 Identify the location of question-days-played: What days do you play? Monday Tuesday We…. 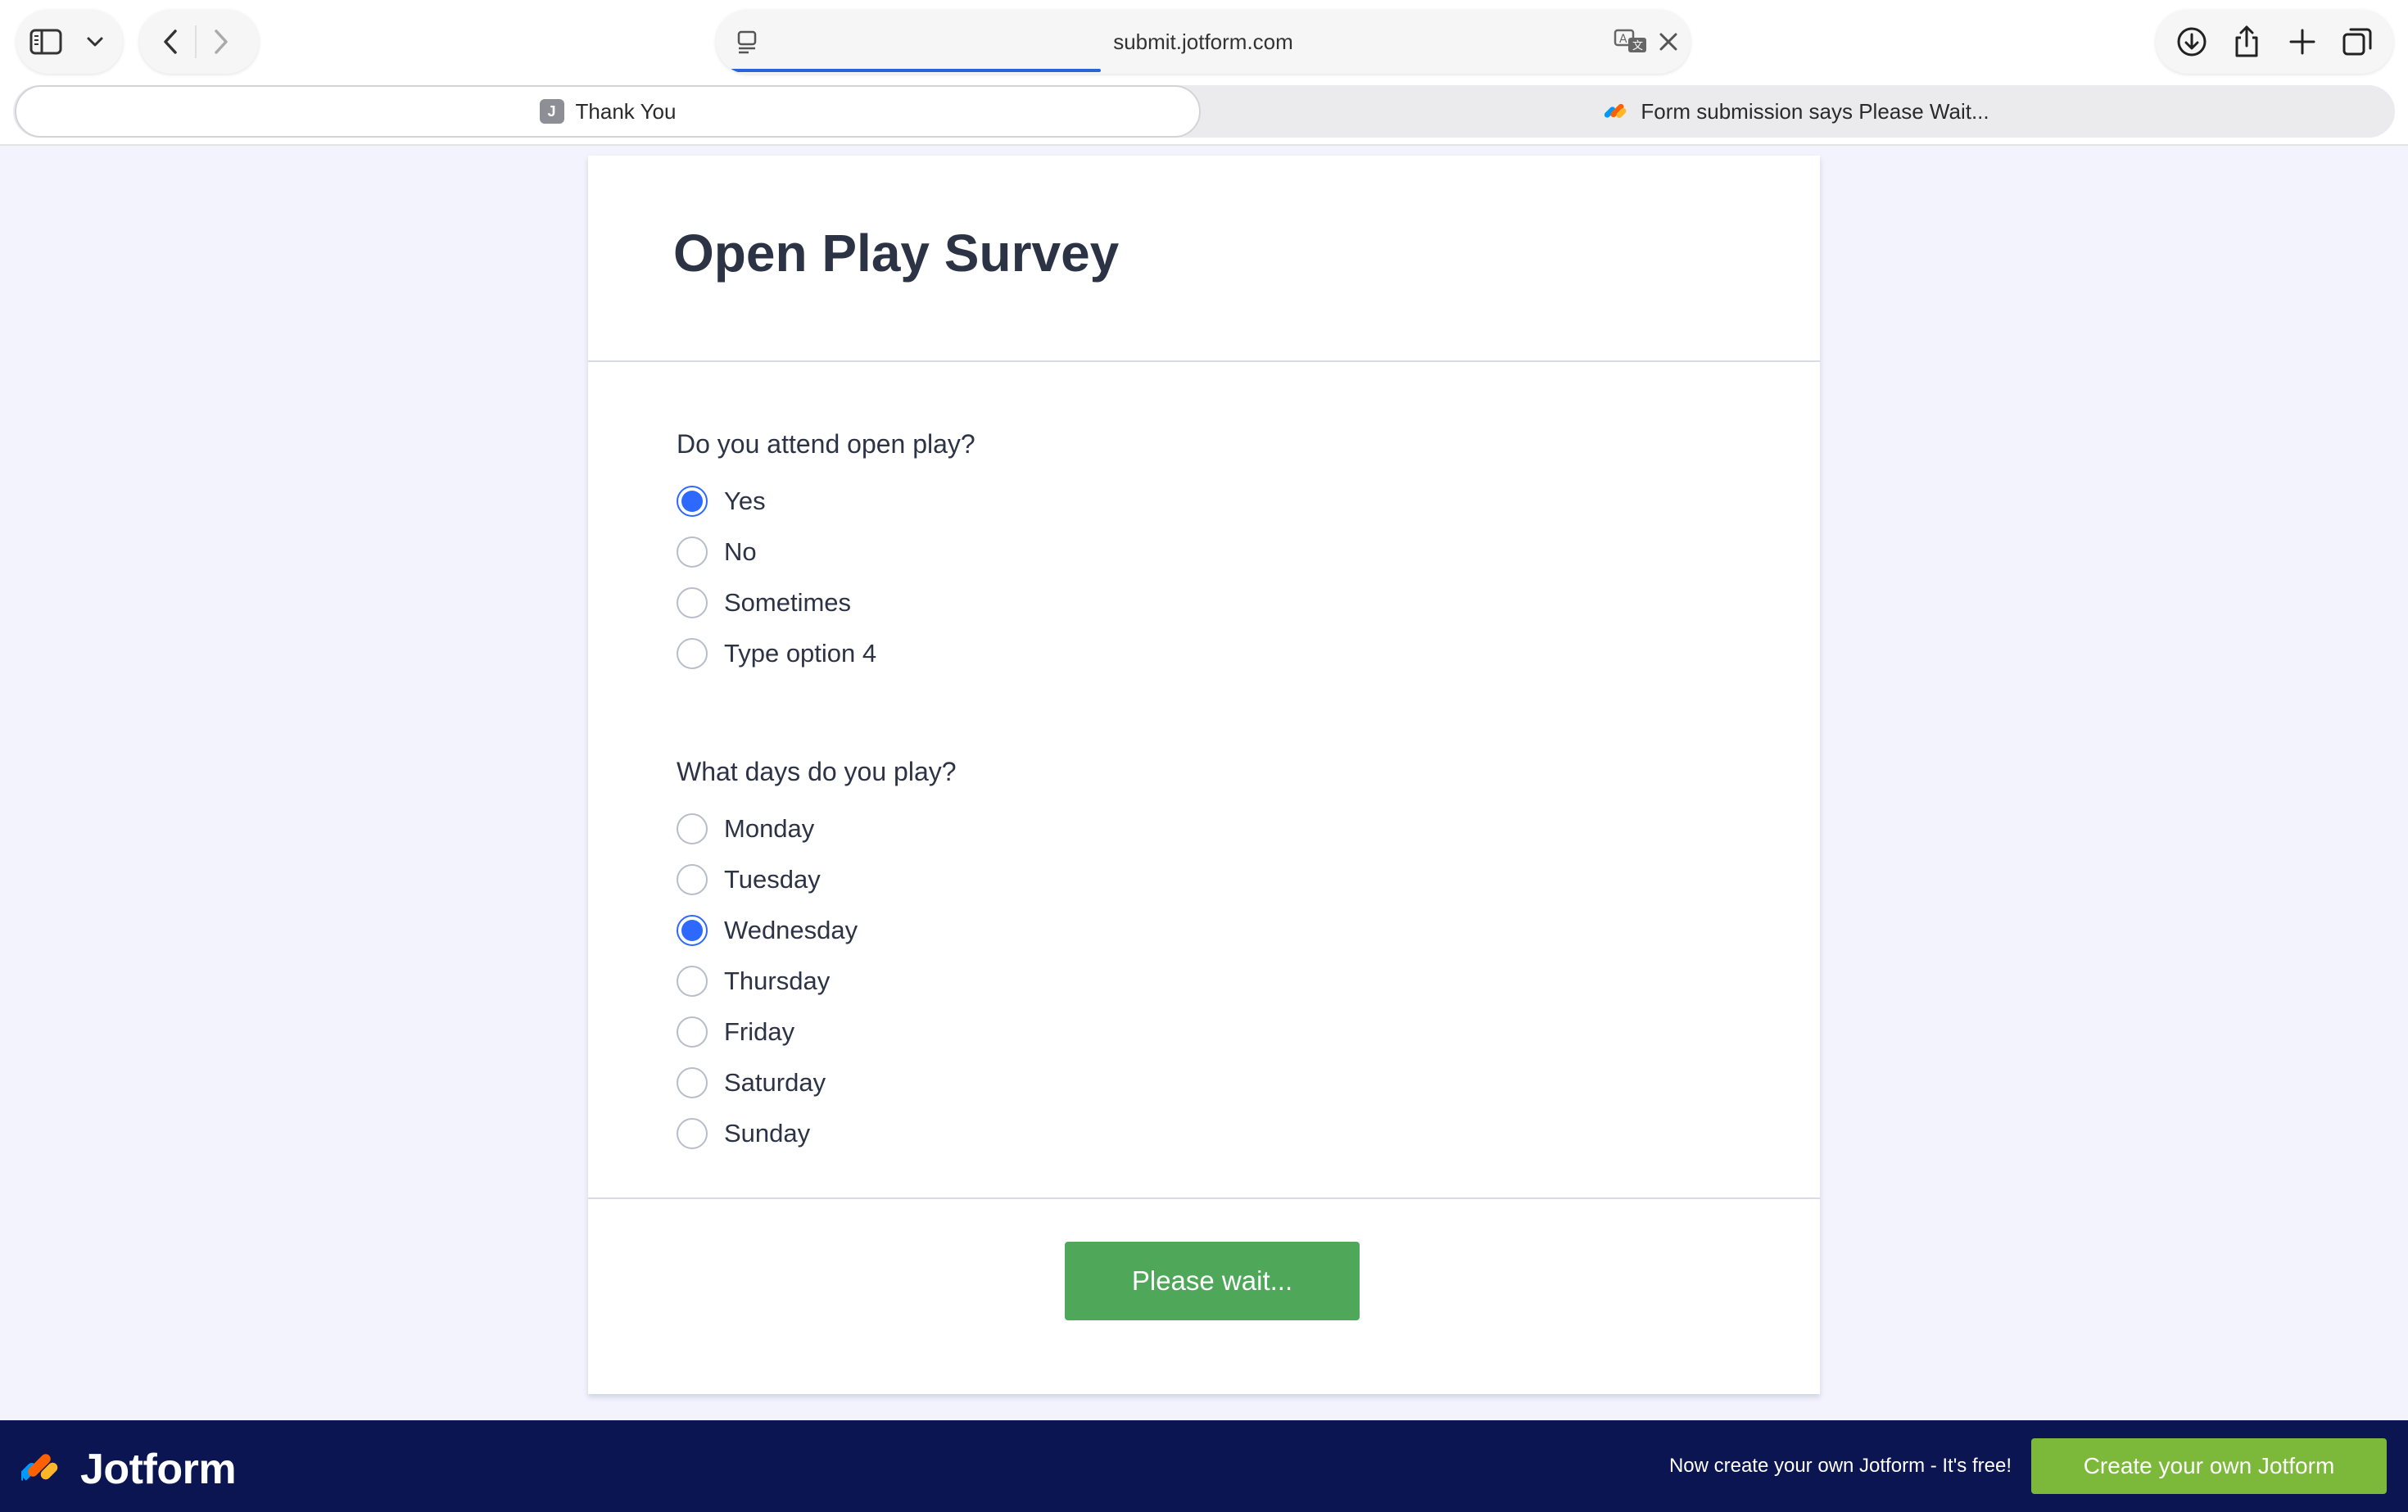
(817, 958).